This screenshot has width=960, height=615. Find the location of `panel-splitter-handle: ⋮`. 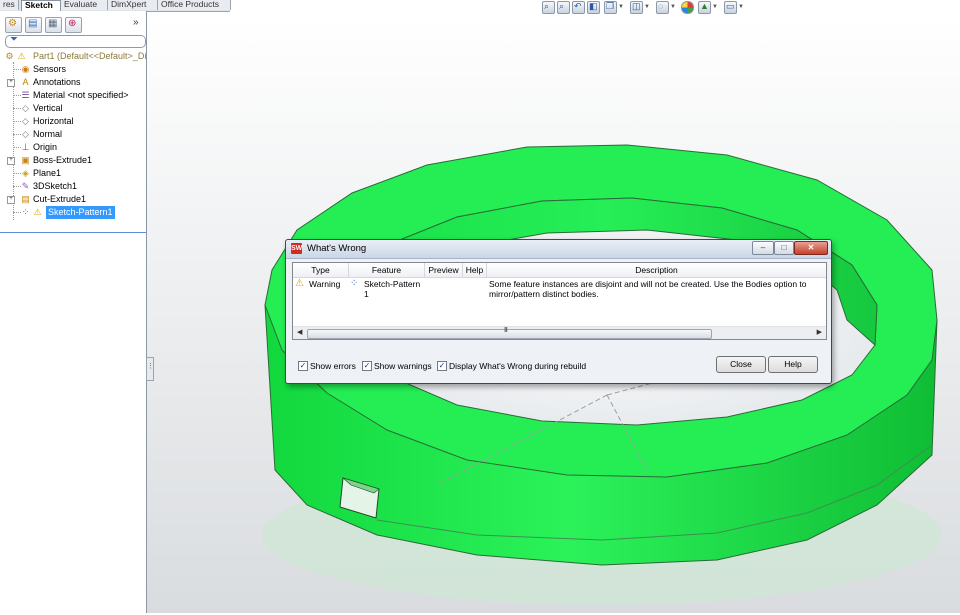

panel-splitter-handle: ⋮ is located at coordinates (150, 369).